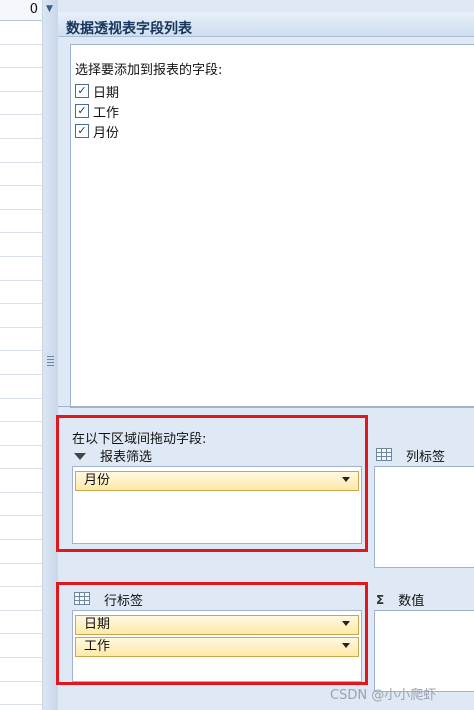 The width and height of the screenshot is (474, 710). Describe the element at coordinates (380, 599) in the screenshot. I see `sigma-icon: Σ` at that location.